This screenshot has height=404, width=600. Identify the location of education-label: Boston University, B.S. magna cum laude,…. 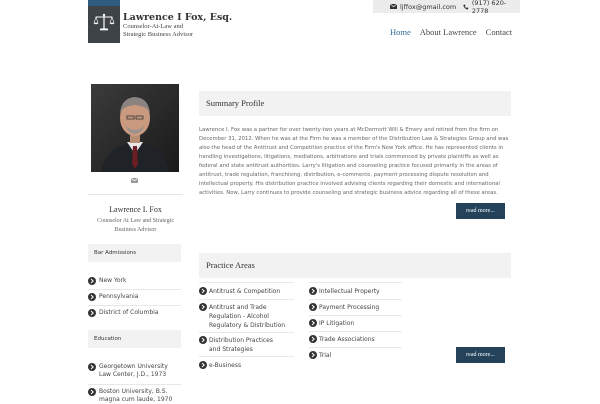
(136, 395).